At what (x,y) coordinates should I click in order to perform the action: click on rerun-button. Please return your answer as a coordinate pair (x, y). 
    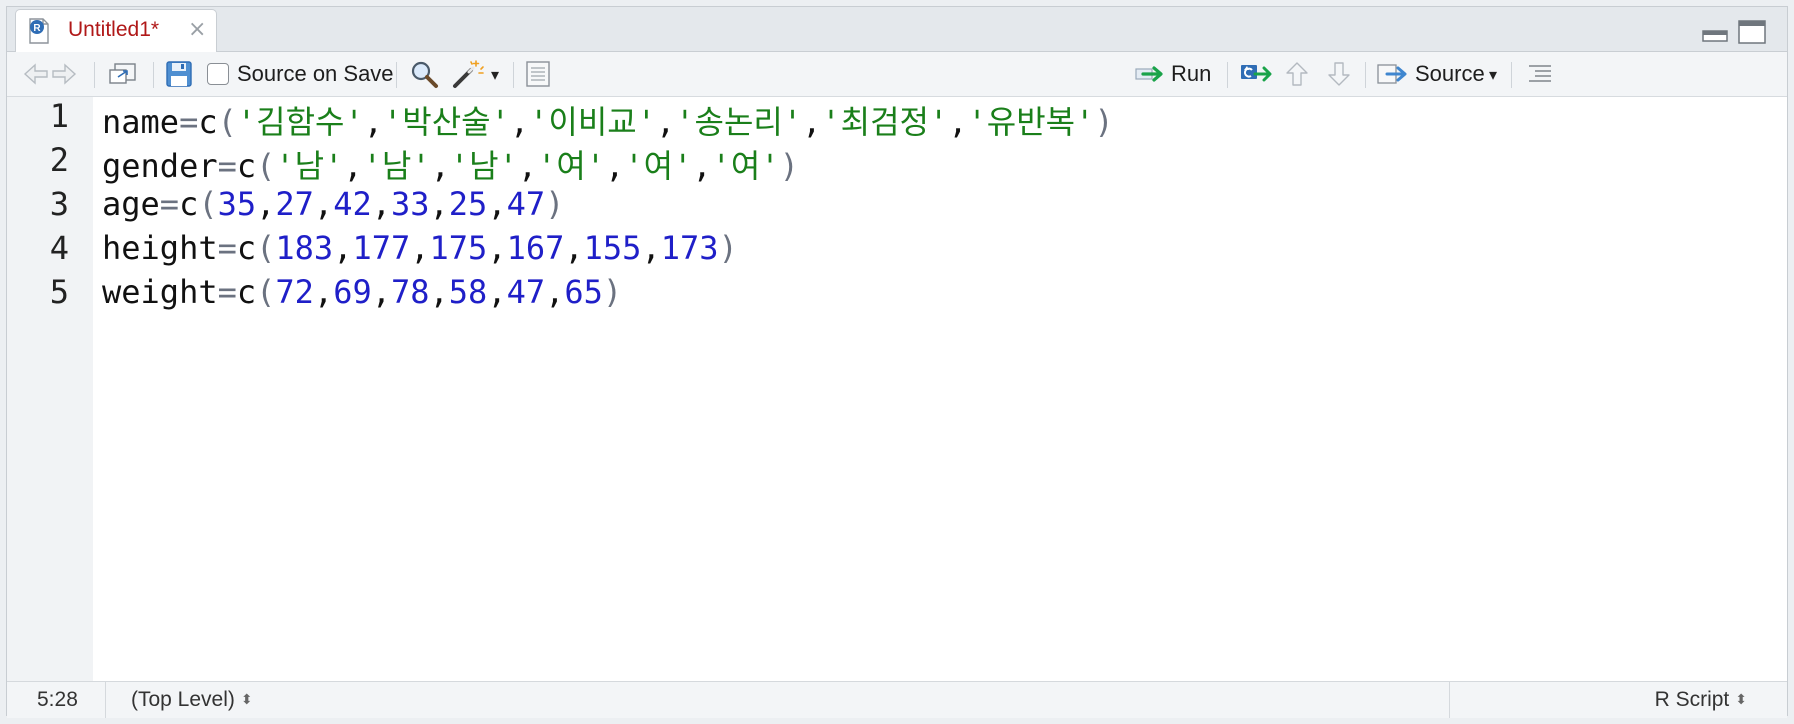
    Looking at the image, I should click on (1257, 74).